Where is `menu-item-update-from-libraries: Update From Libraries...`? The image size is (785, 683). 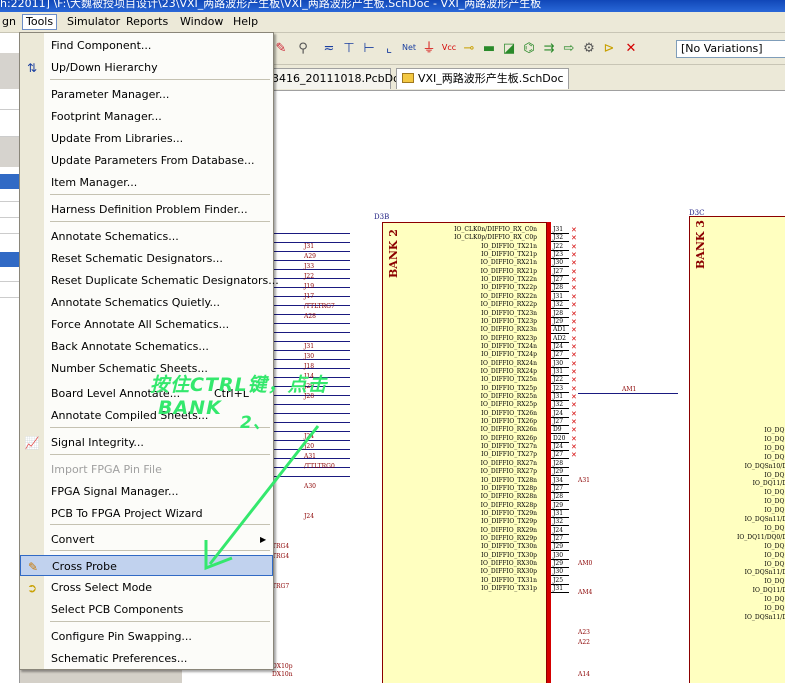
menu-item-update-from-libraries: Update From Libraries... is located at coordinates (146, 138).